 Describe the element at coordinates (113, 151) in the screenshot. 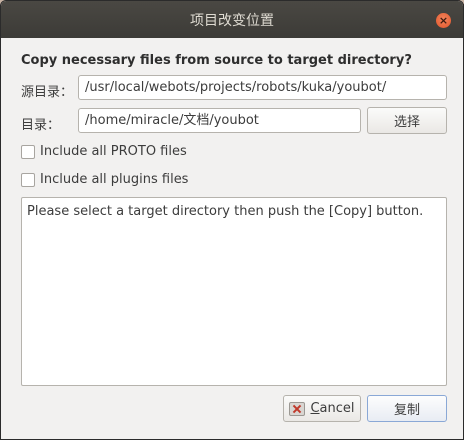

I see `include-proto-label: Include all PROTO files` at that location.